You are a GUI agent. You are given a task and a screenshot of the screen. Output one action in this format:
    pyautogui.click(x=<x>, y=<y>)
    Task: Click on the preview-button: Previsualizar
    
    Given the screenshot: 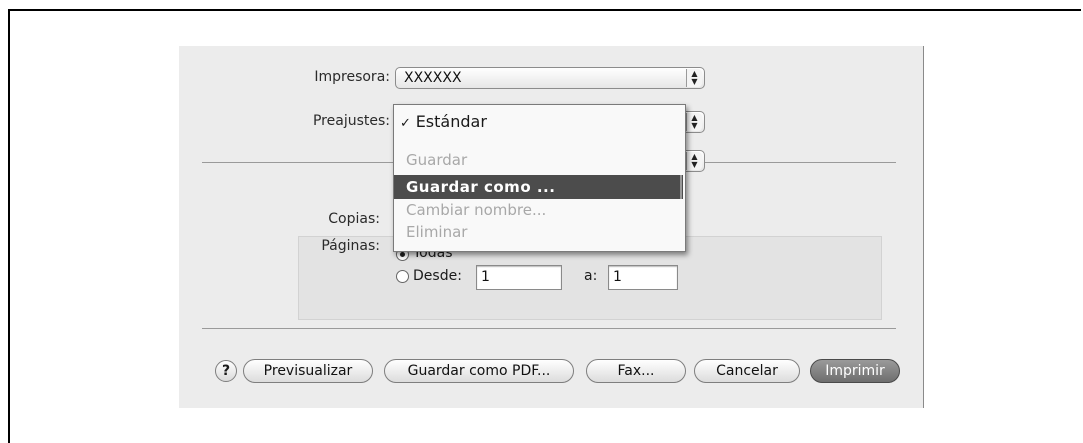 What is the action you would take?
    pyautogui.click(x=308, y=371)
    